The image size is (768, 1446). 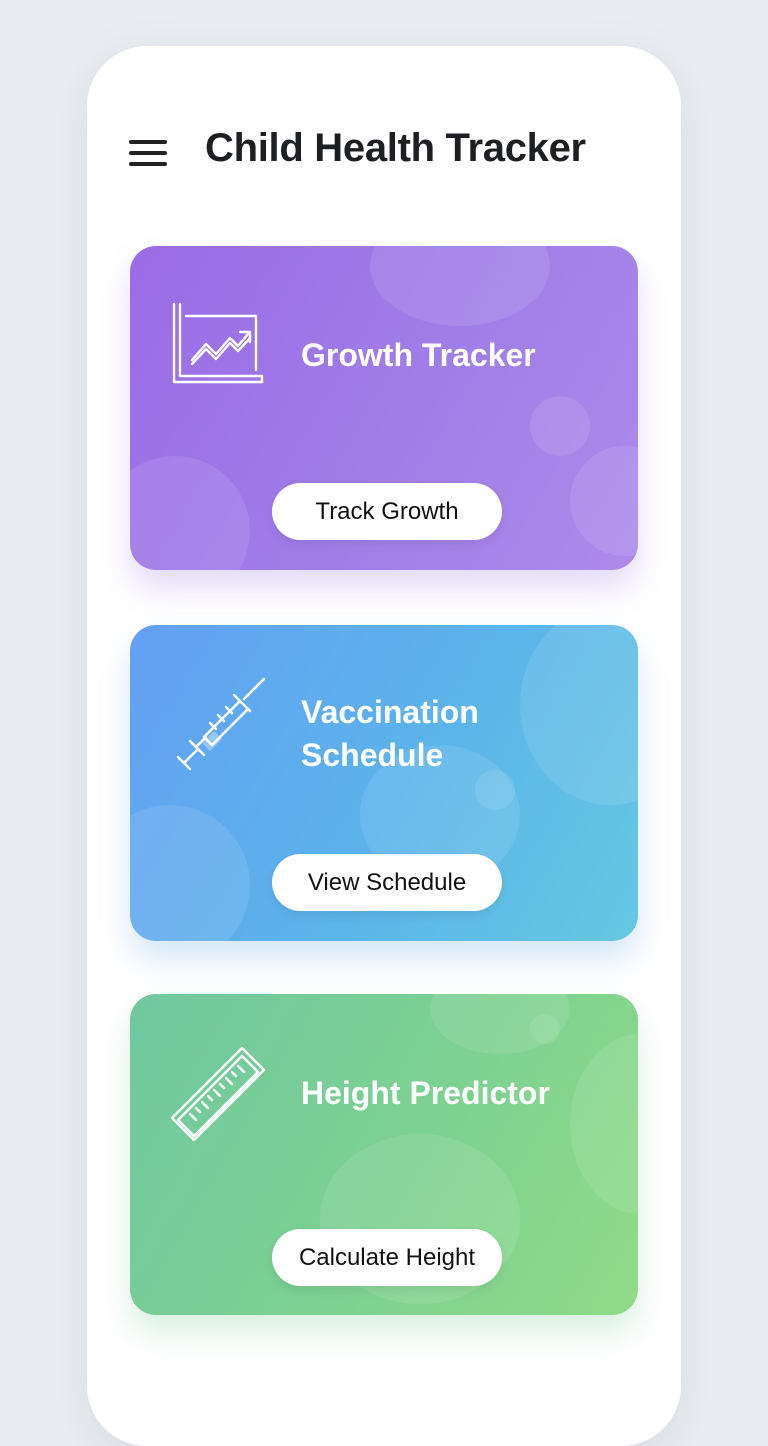 What do you see at coordinates (384, 408) in the screenshot?
I see `growth-tracker-card: Growth Tracker Track Growth` at bounding box center [384, 408].